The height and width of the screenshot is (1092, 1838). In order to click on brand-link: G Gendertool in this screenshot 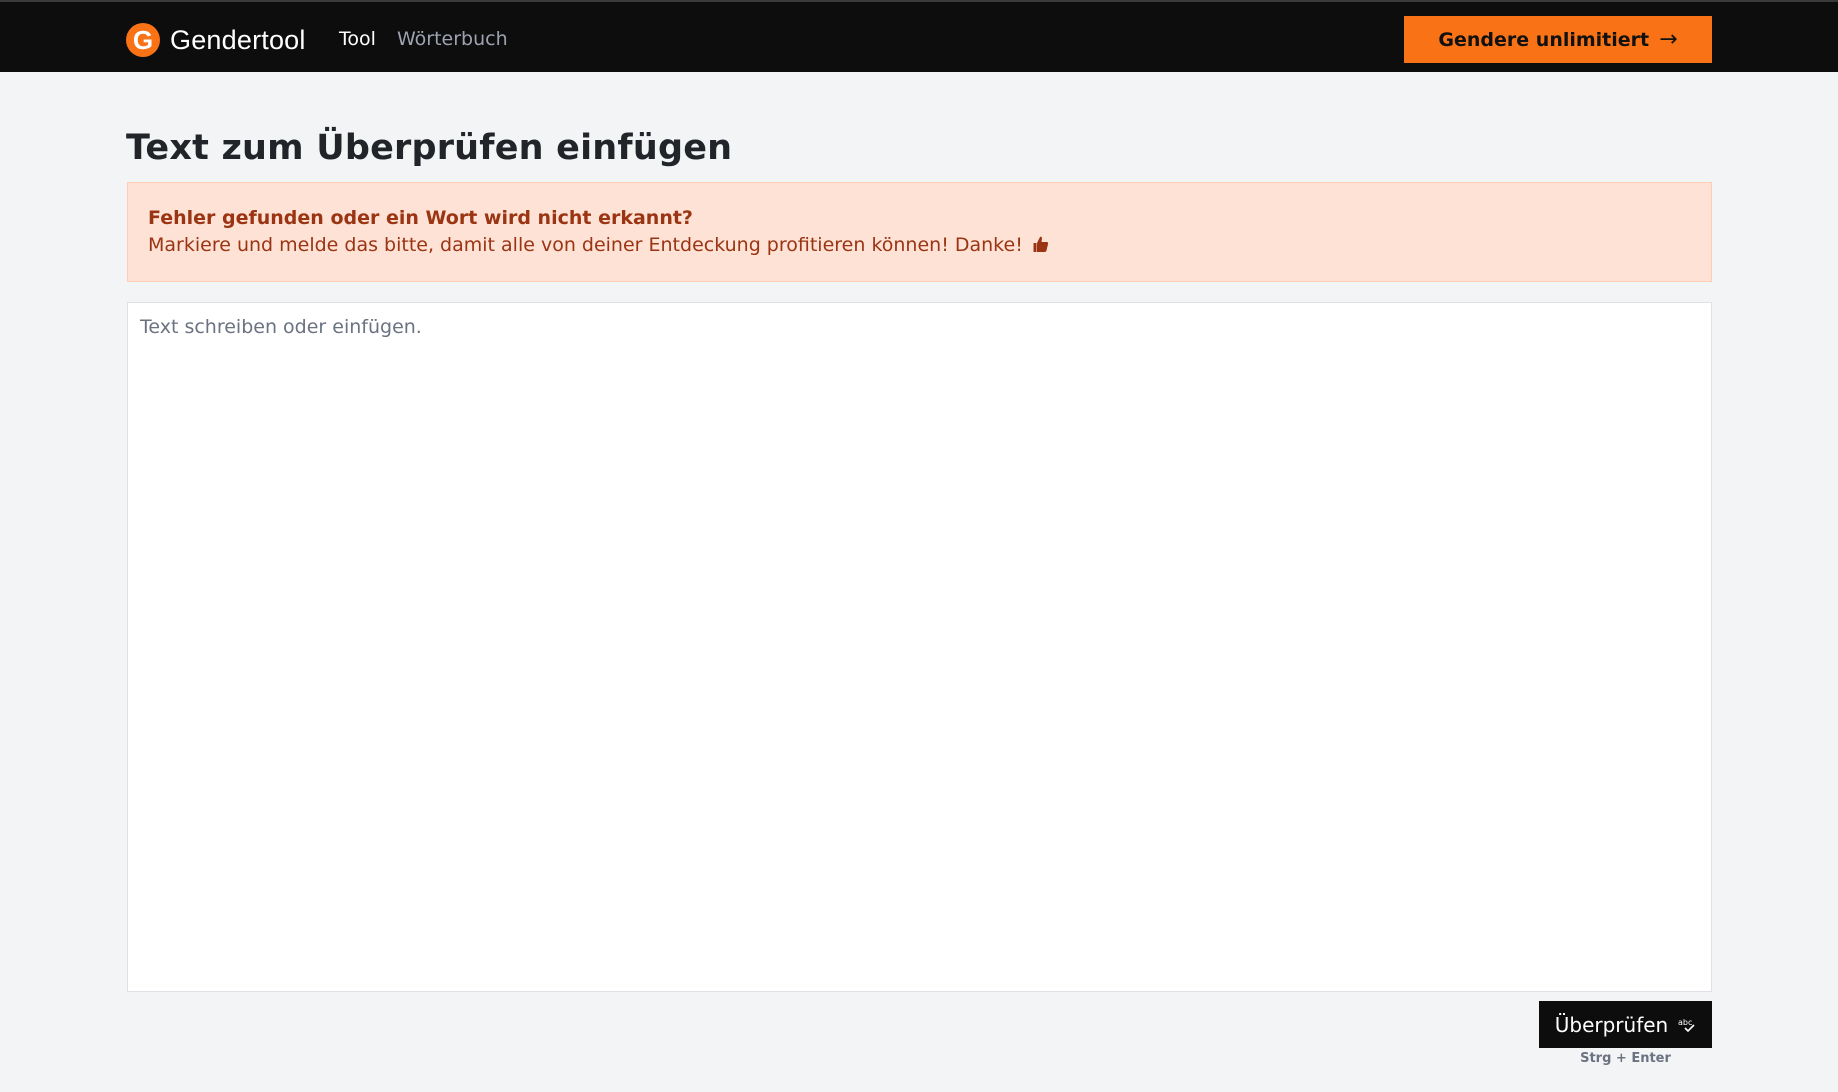, I will do `click(216, 40)`.